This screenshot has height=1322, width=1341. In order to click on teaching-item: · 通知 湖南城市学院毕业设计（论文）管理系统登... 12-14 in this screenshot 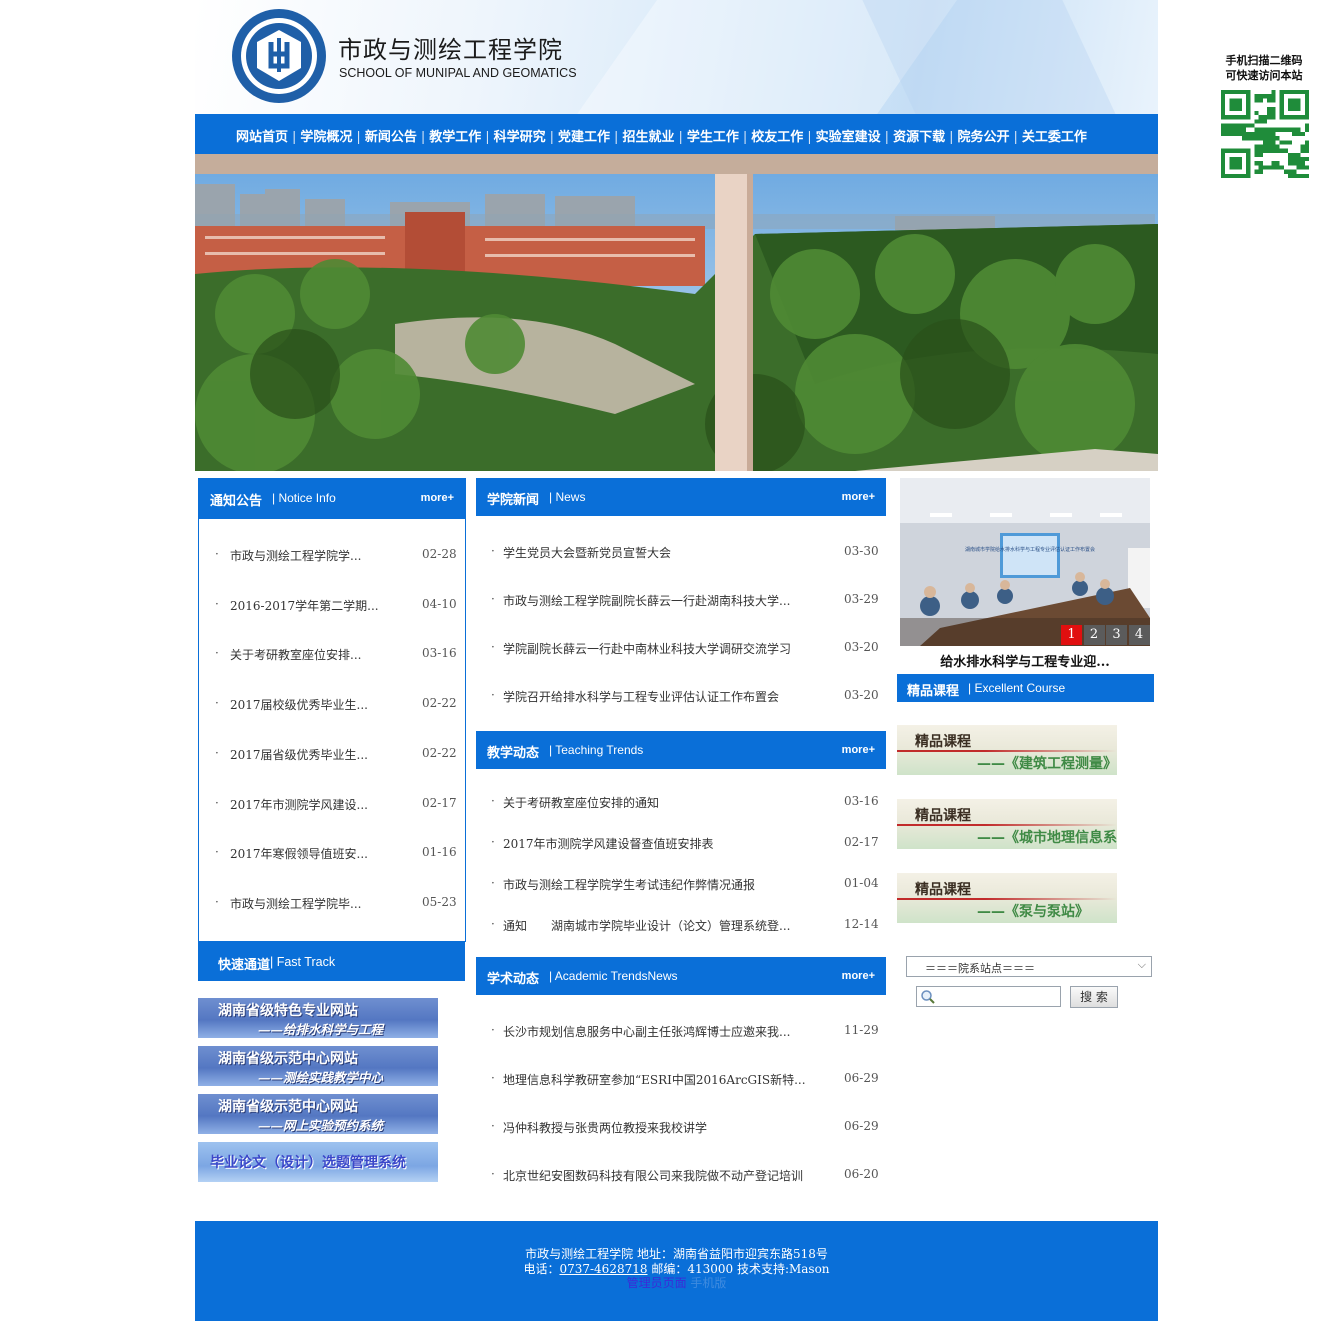, I will do `click(686, 925)`.